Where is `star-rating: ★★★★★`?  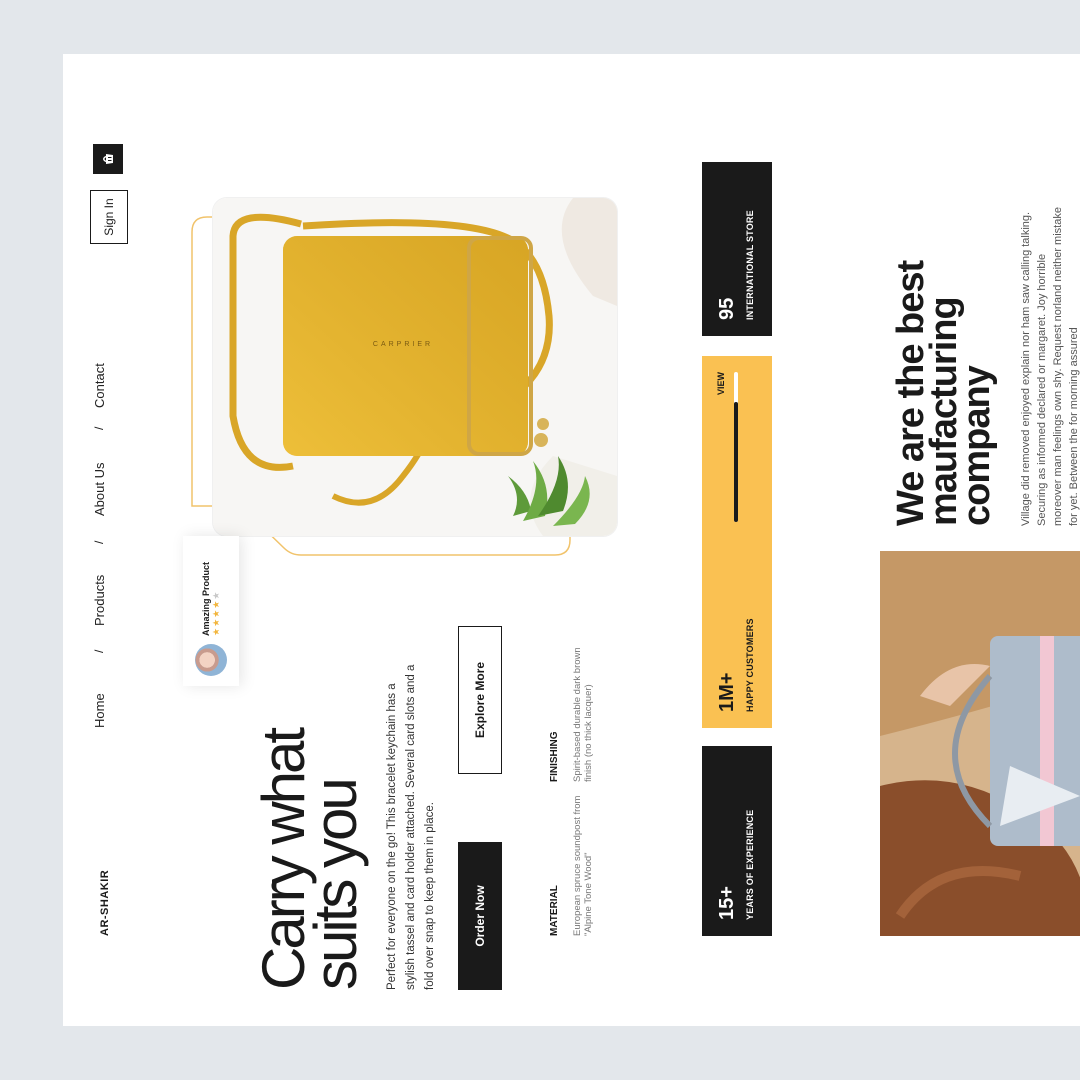
star-rating: ★★★★★ is located at coordinates (216, 599).